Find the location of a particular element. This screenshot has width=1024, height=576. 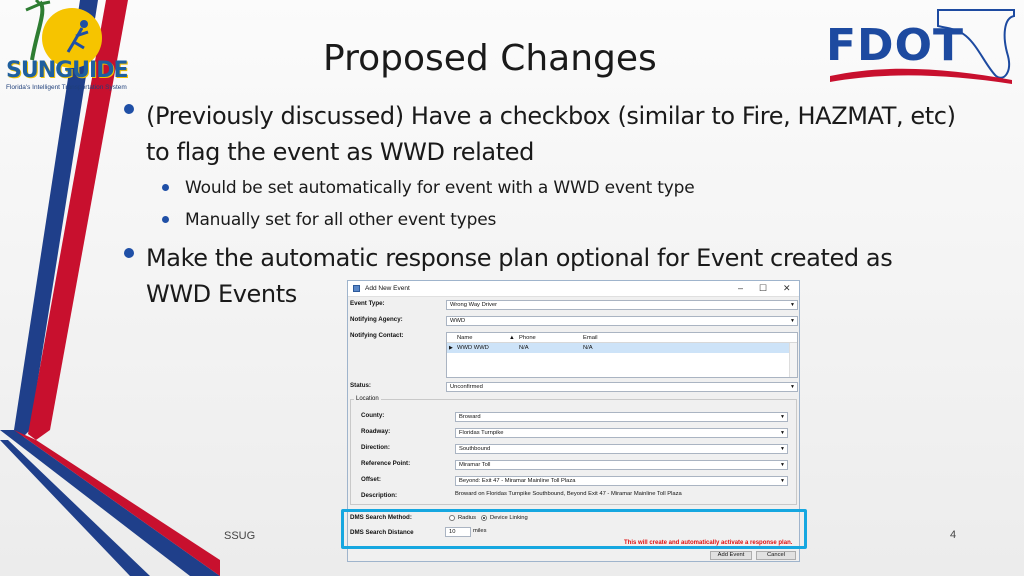

direction-select: Southbound ▼ is located at coordinates (621, 449).